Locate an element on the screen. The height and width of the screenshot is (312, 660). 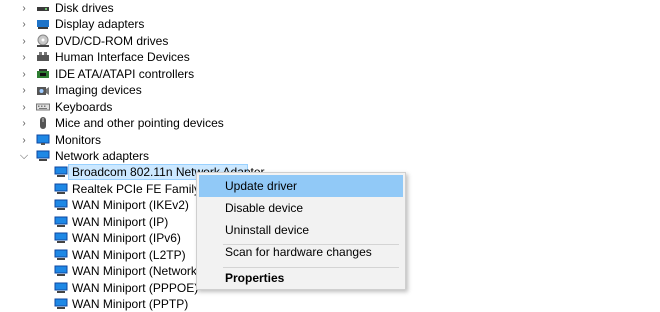
tree-item-label: Imaging devices is located at coordinates (98, 90).